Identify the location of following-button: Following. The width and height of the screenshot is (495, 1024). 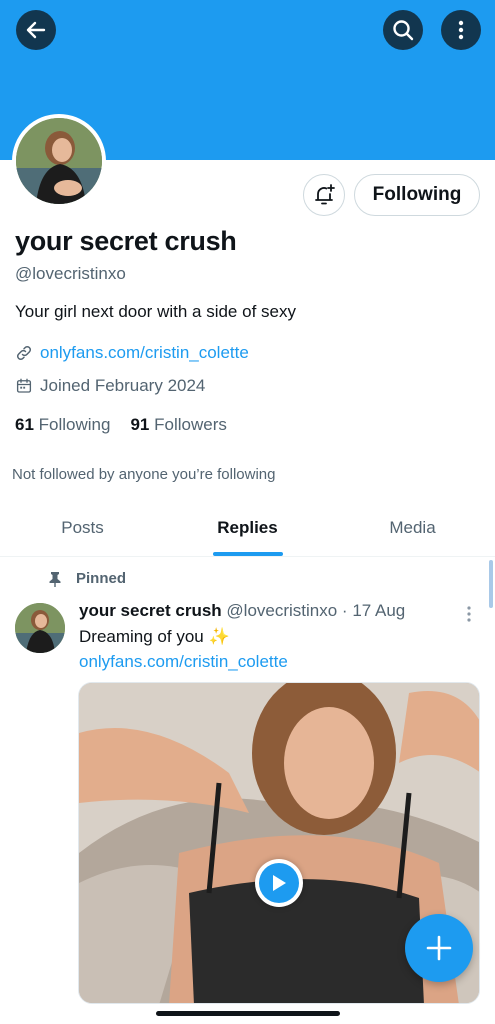
(417, 195).